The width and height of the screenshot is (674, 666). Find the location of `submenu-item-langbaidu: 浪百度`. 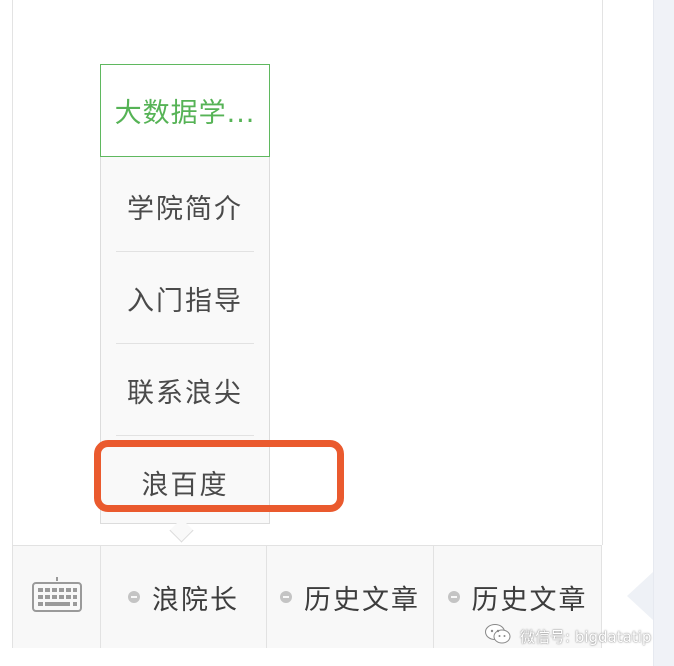

submenu-item-langbaidu: 浪百度 is located at coordinates (185, 482).